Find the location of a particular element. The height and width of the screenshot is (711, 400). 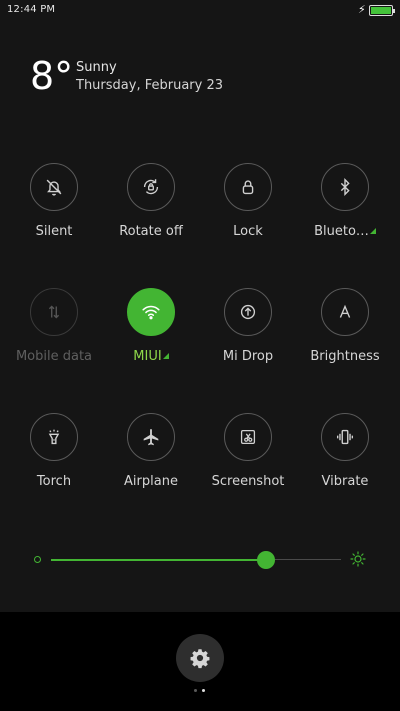

auto-brightness-icon is located at coordinates (345, 312).